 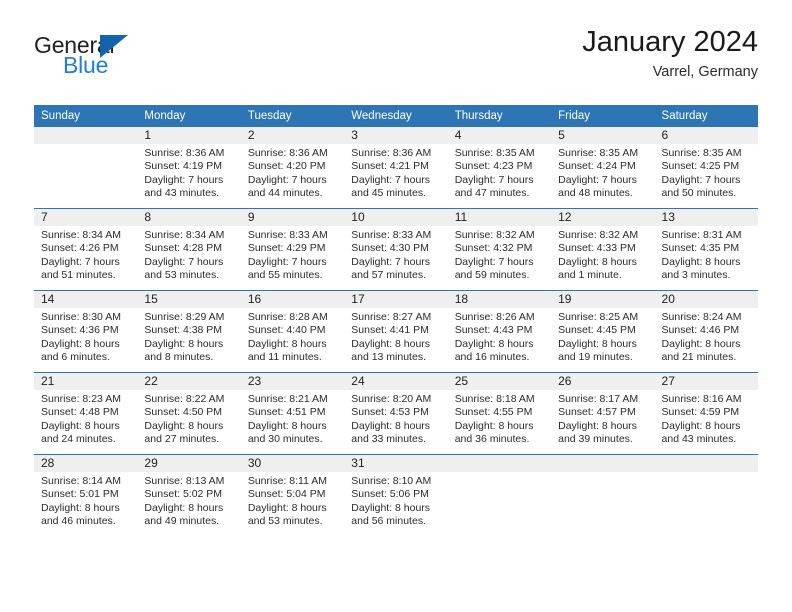 I want to click on sunset-text: Sunset: 4:46 PM, so click(x=700, y=330).